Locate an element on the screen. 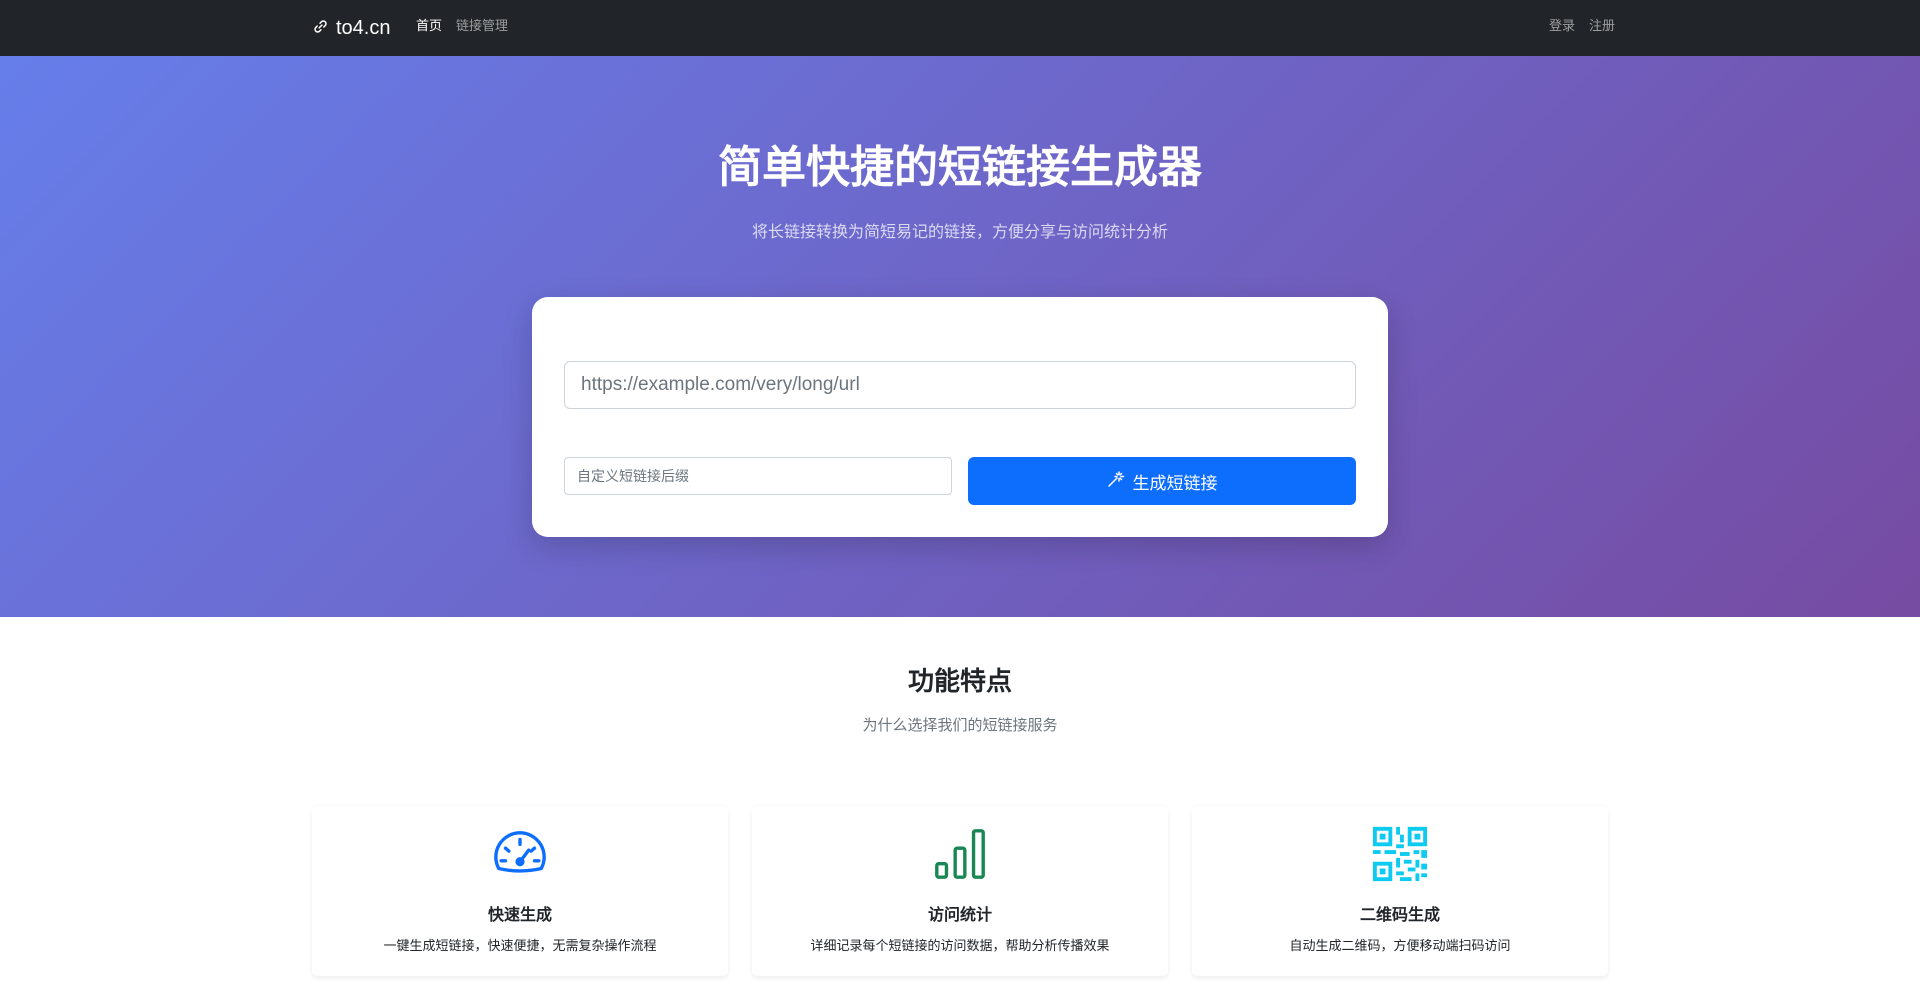  nav-register-link: 注册 is located at coordinates (1602, 27).